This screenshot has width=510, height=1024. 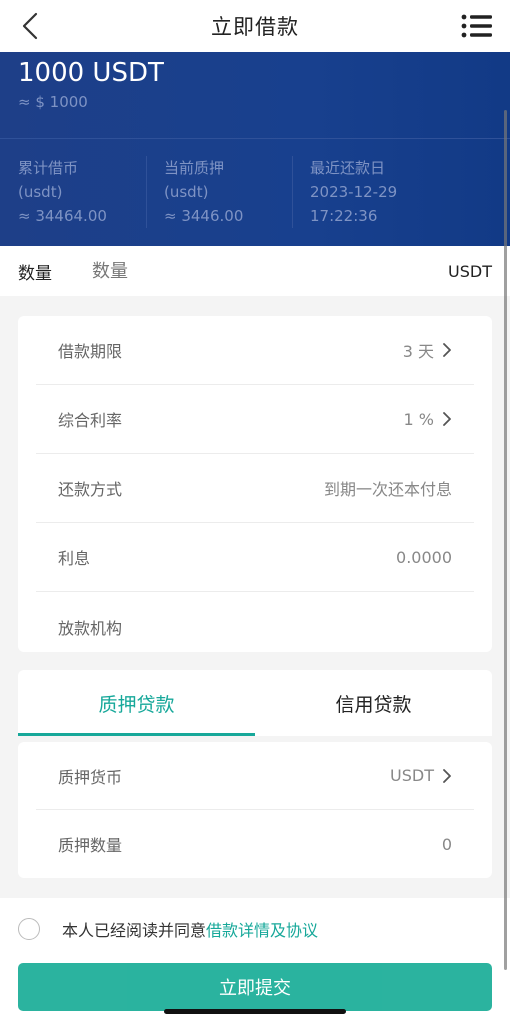 I want to click on quantity-unit: USDT, so click(x=470, y=271).